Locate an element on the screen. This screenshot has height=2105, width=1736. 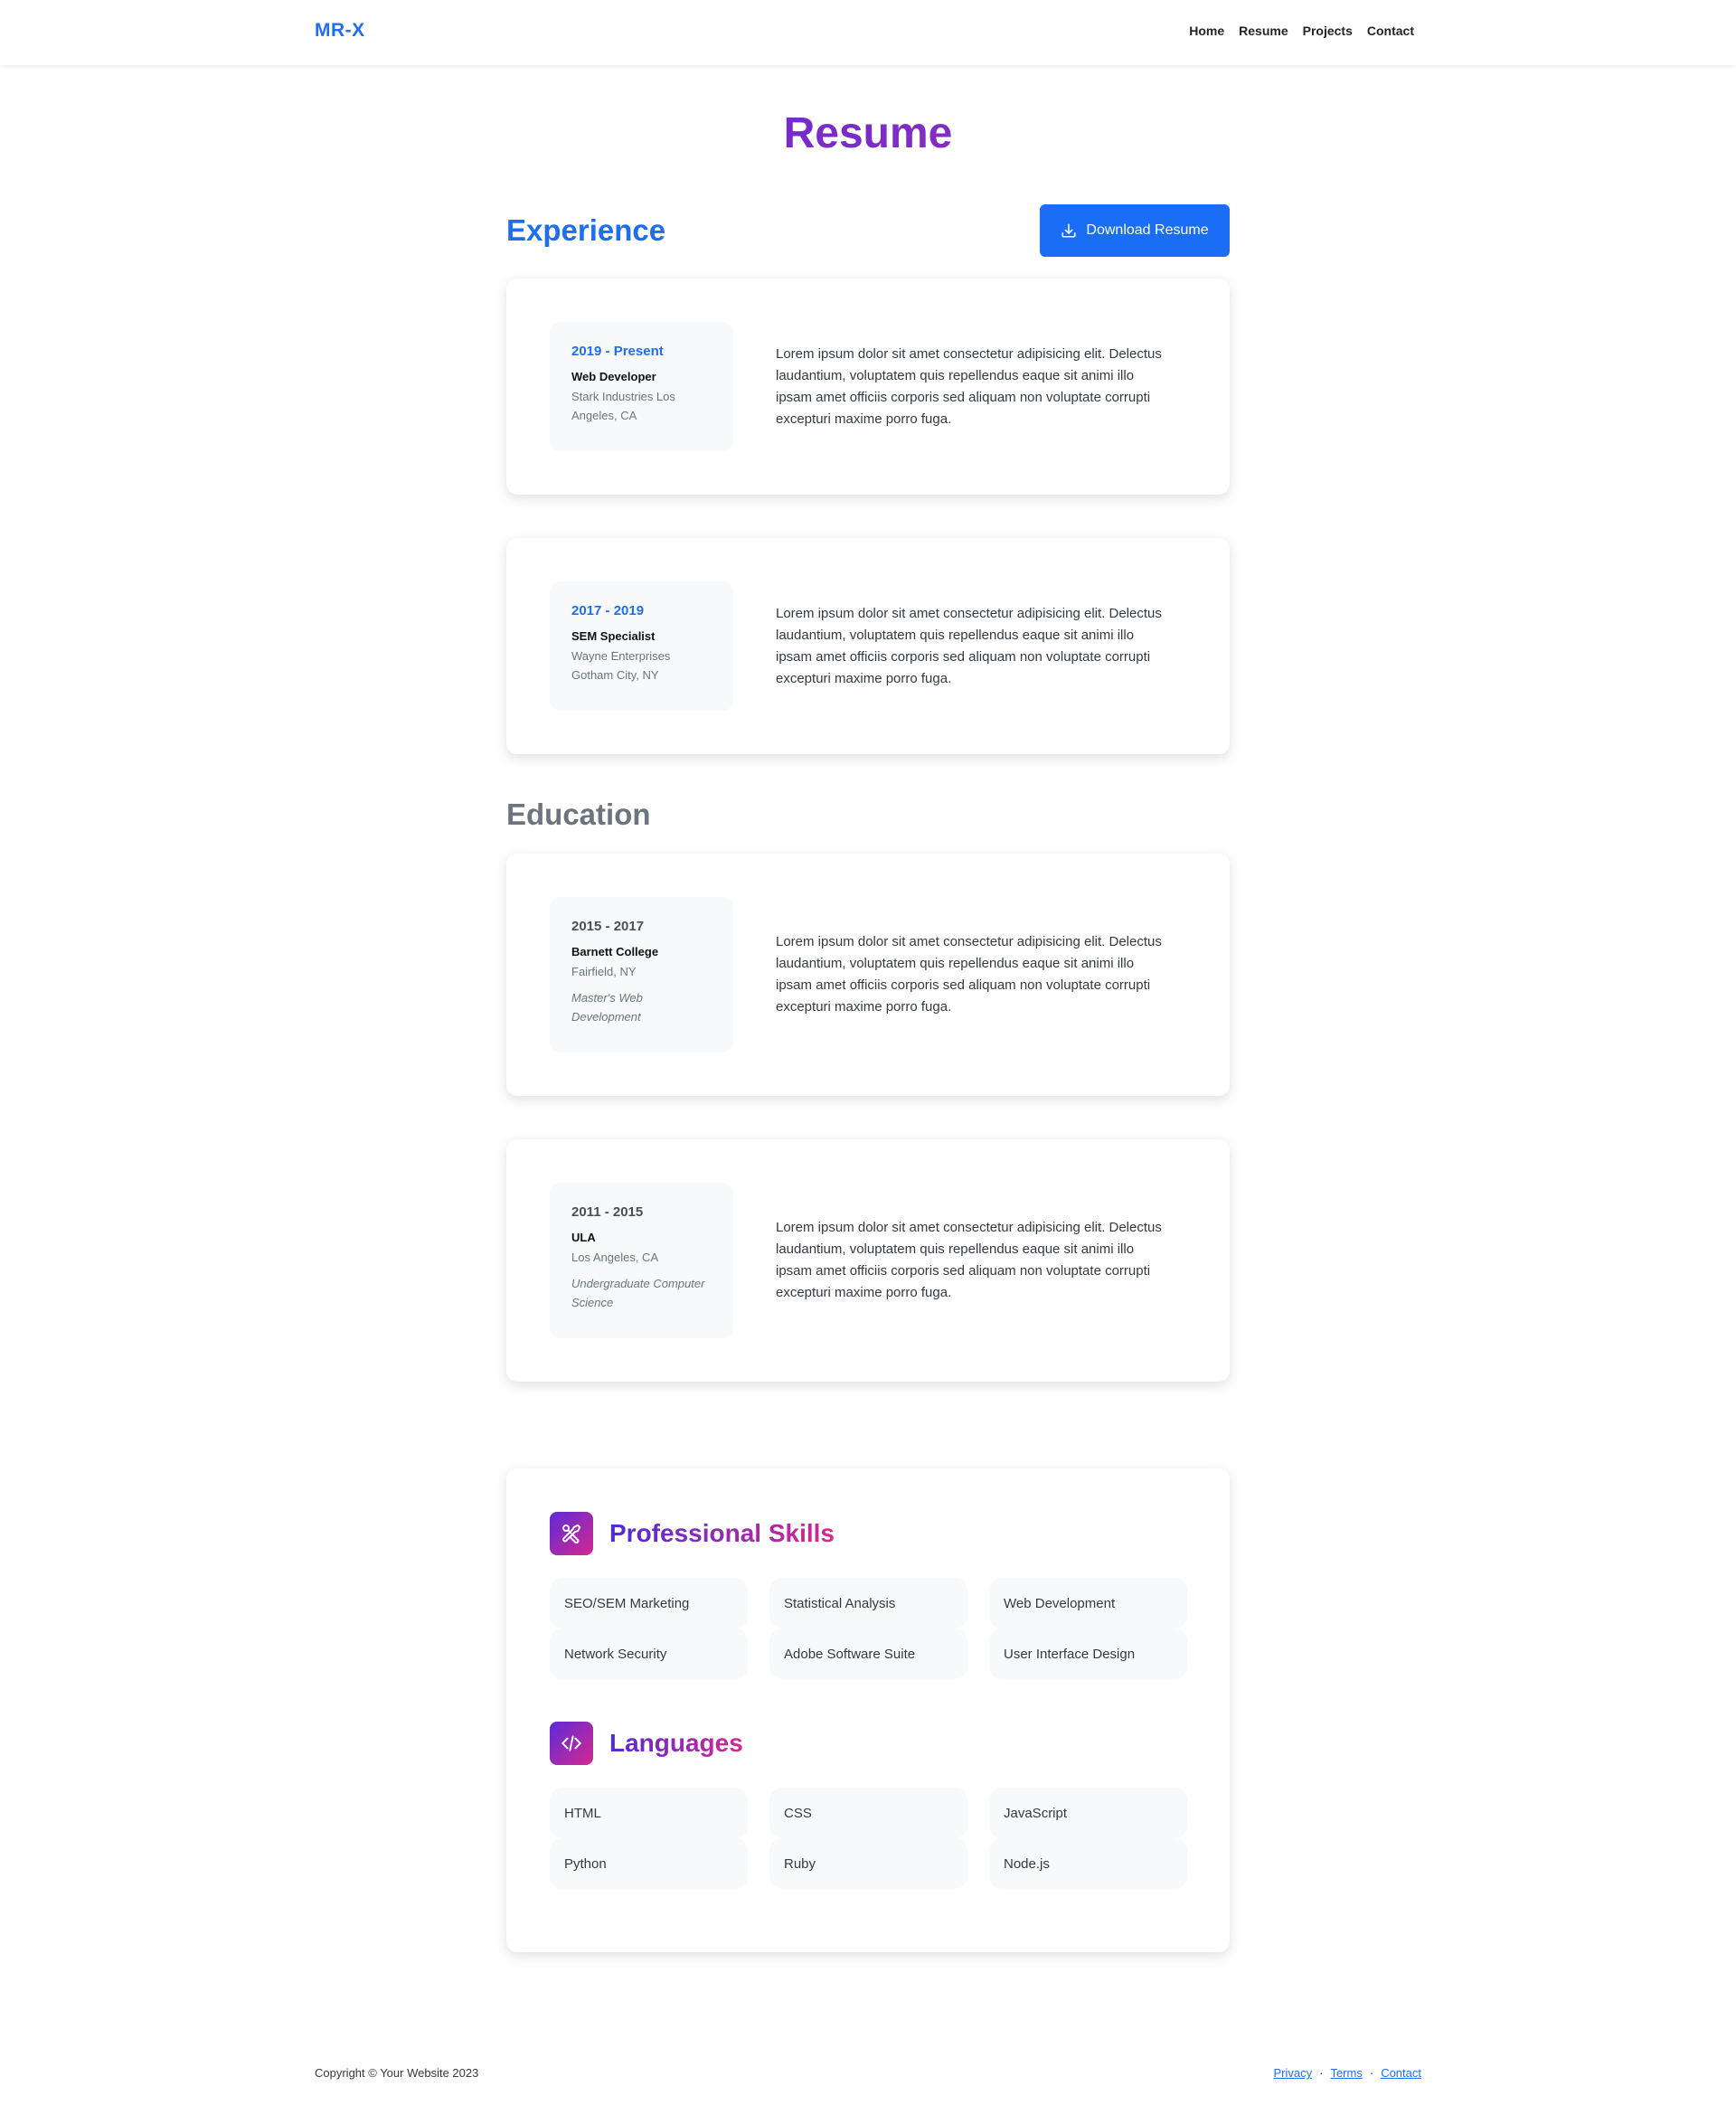
education-location: Fairfield, NY is located at coordinates (604, 971).